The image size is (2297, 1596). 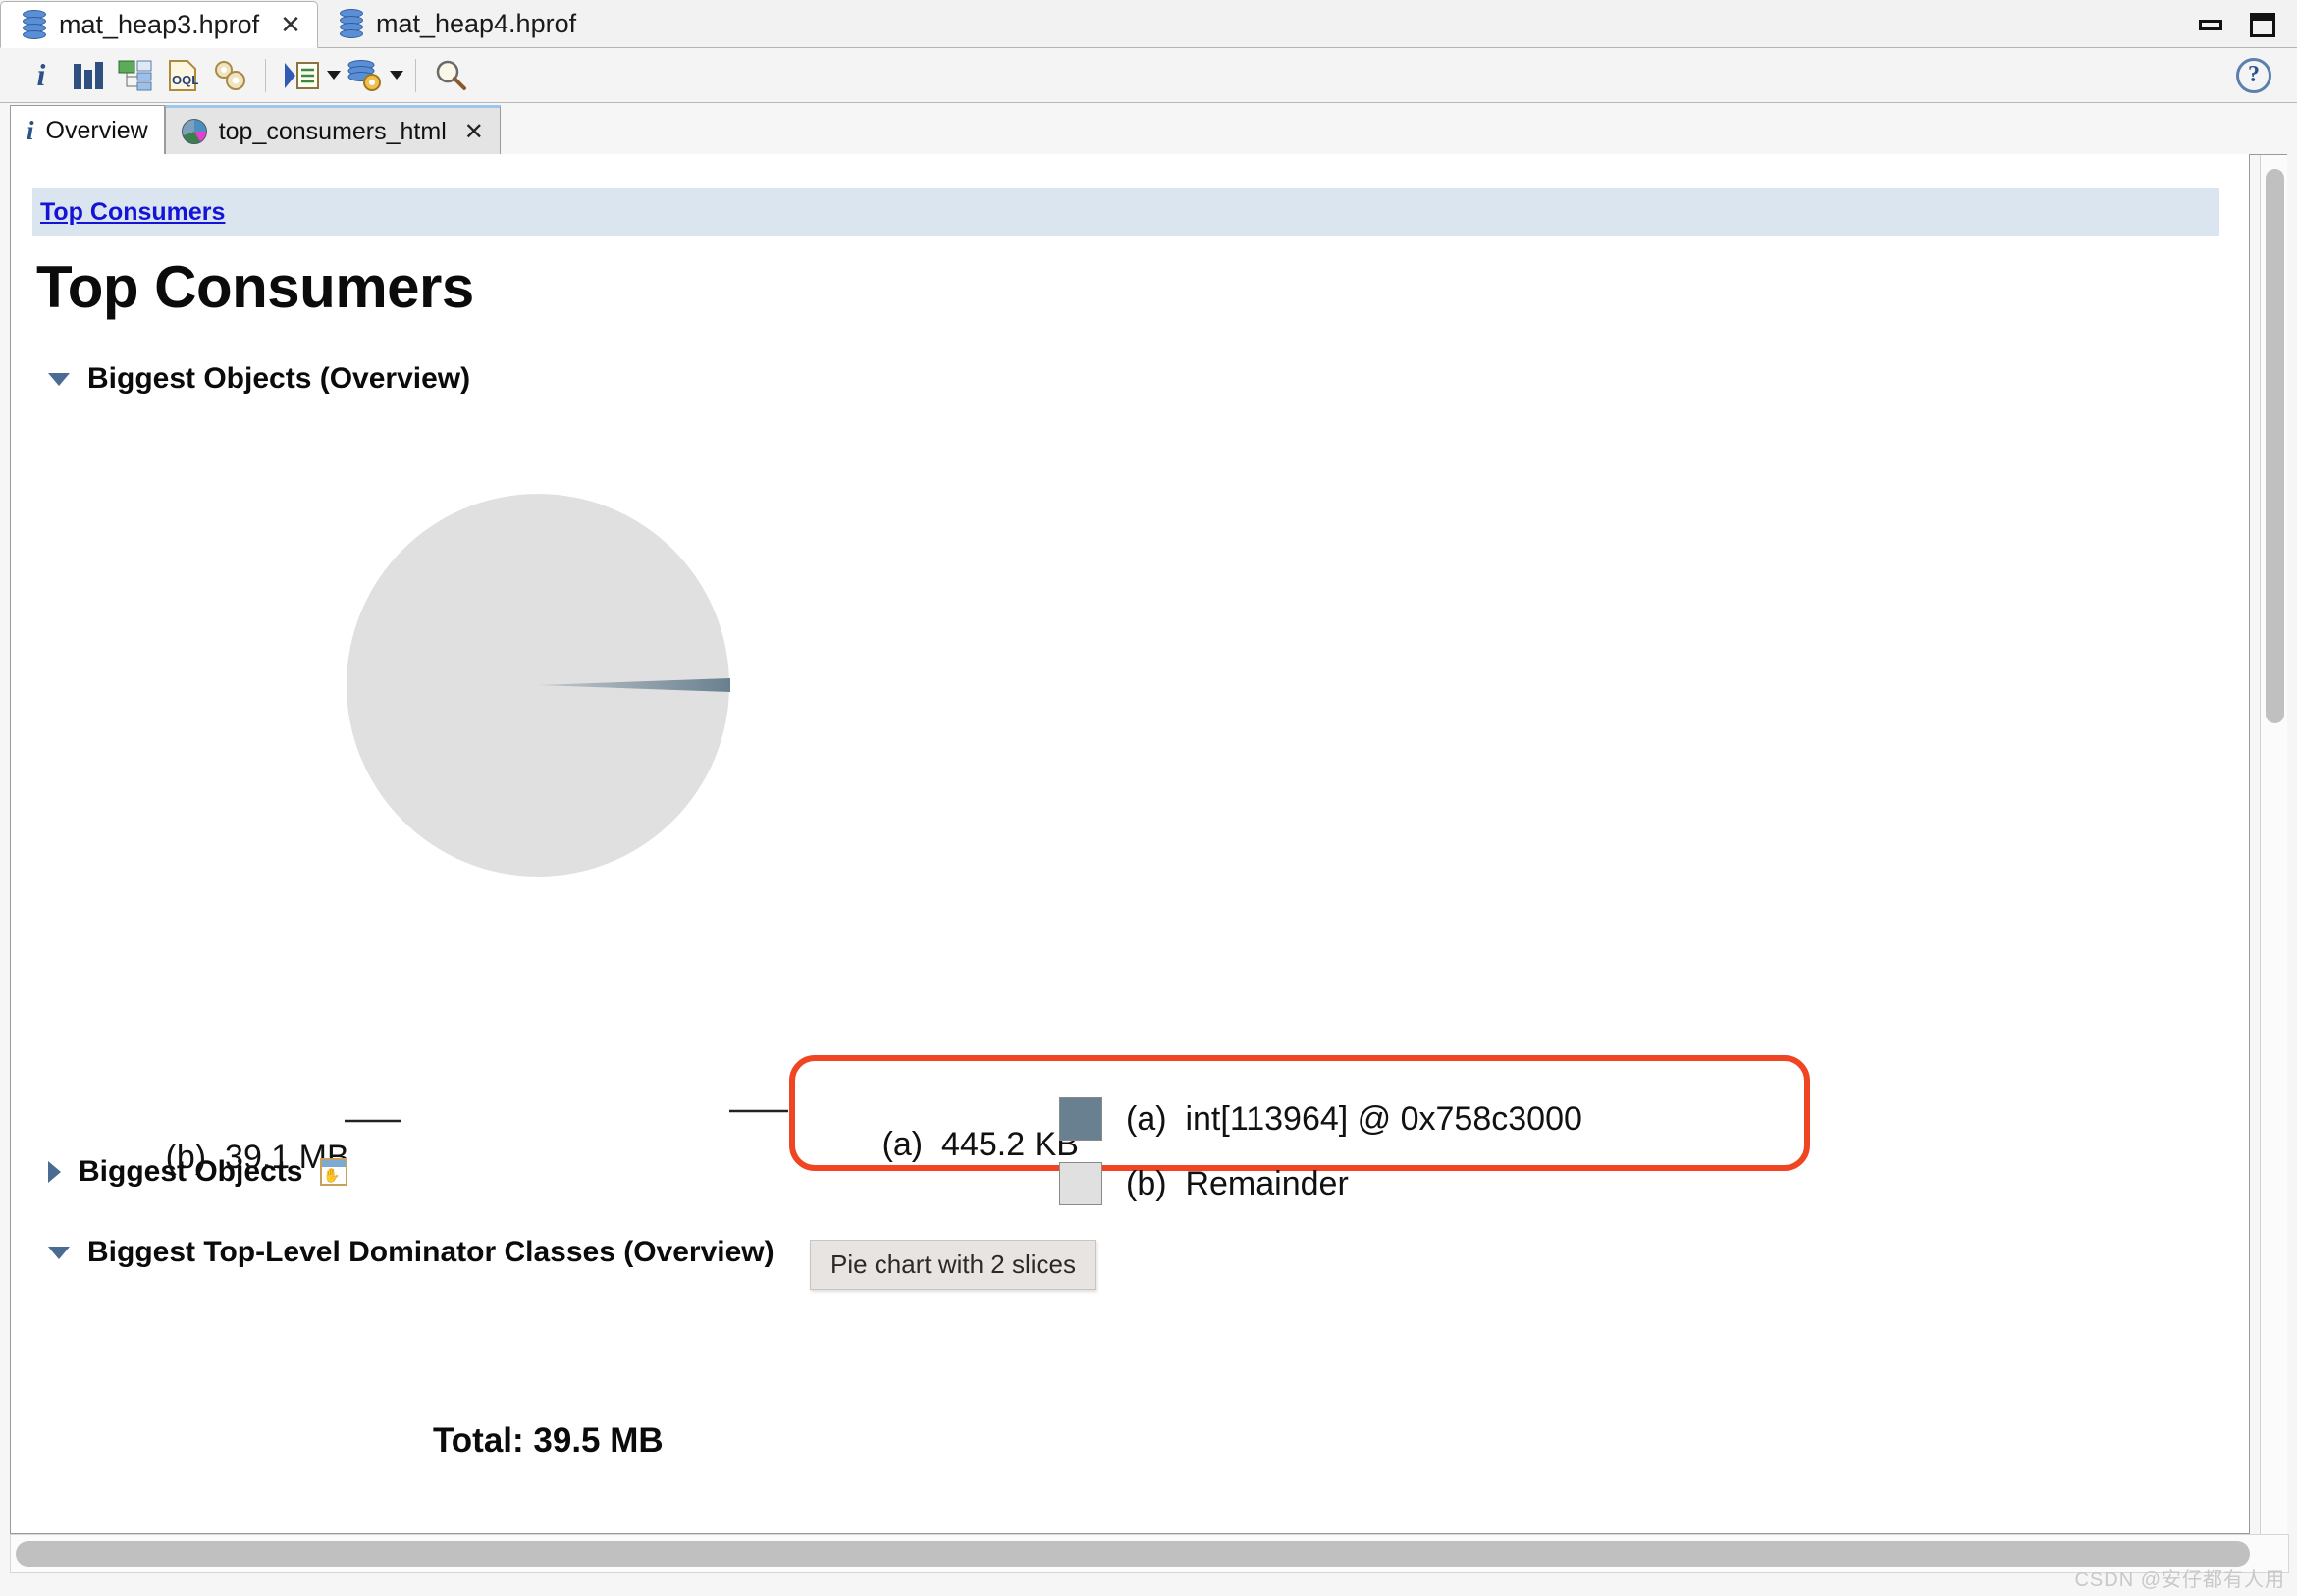 What do you see at coordinates (1080, 1119) in the screenshot?
I see `legend-swatch-a` at bounding box center [1080, 1119].